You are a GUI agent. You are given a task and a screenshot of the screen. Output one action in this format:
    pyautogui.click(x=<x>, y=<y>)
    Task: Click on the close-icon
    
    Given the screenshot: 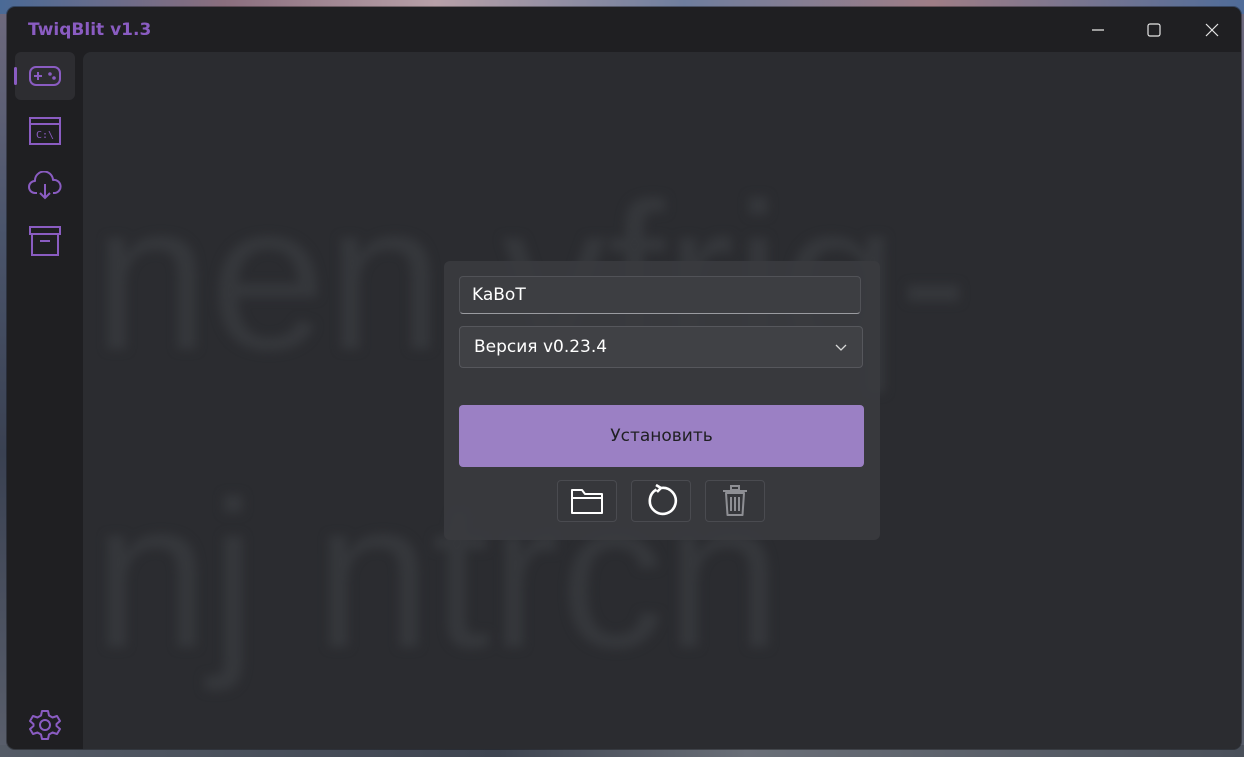 What is the action you would take?
    pyautogui.click(x=1212, y=29)
    